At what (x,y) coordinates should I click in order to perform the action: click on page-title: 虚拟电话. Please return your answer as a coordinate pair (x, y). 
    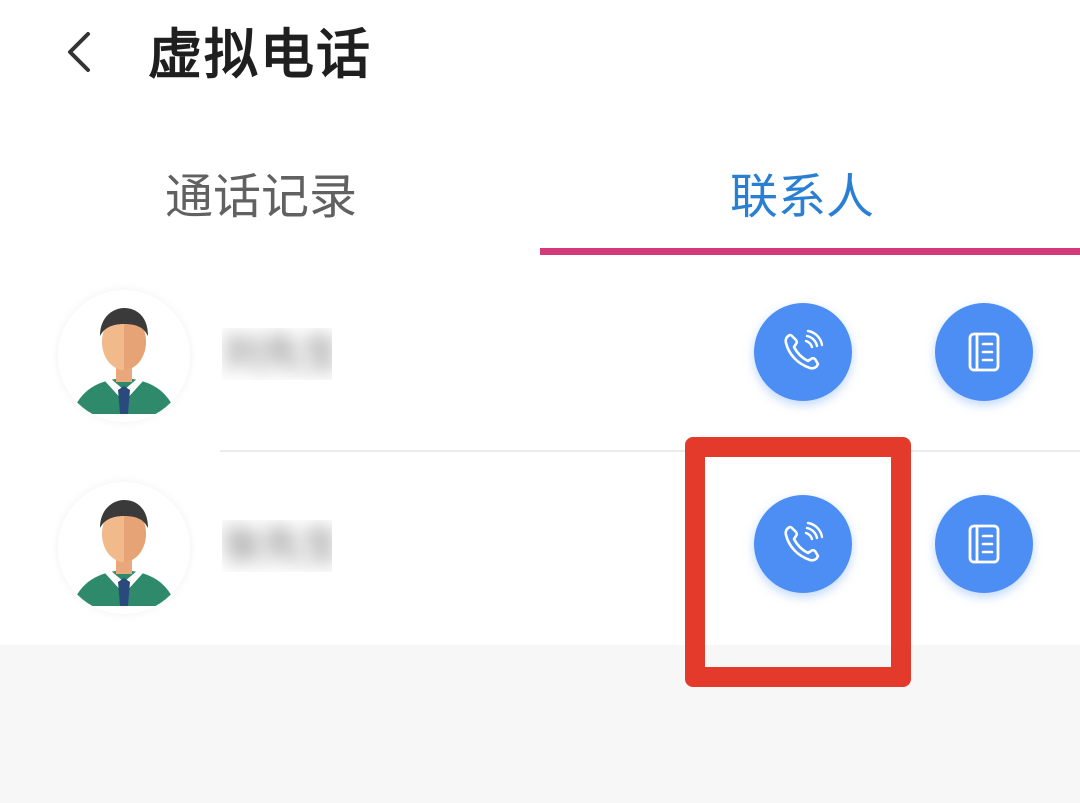
    Looking at the image, I should click on (260, 54).